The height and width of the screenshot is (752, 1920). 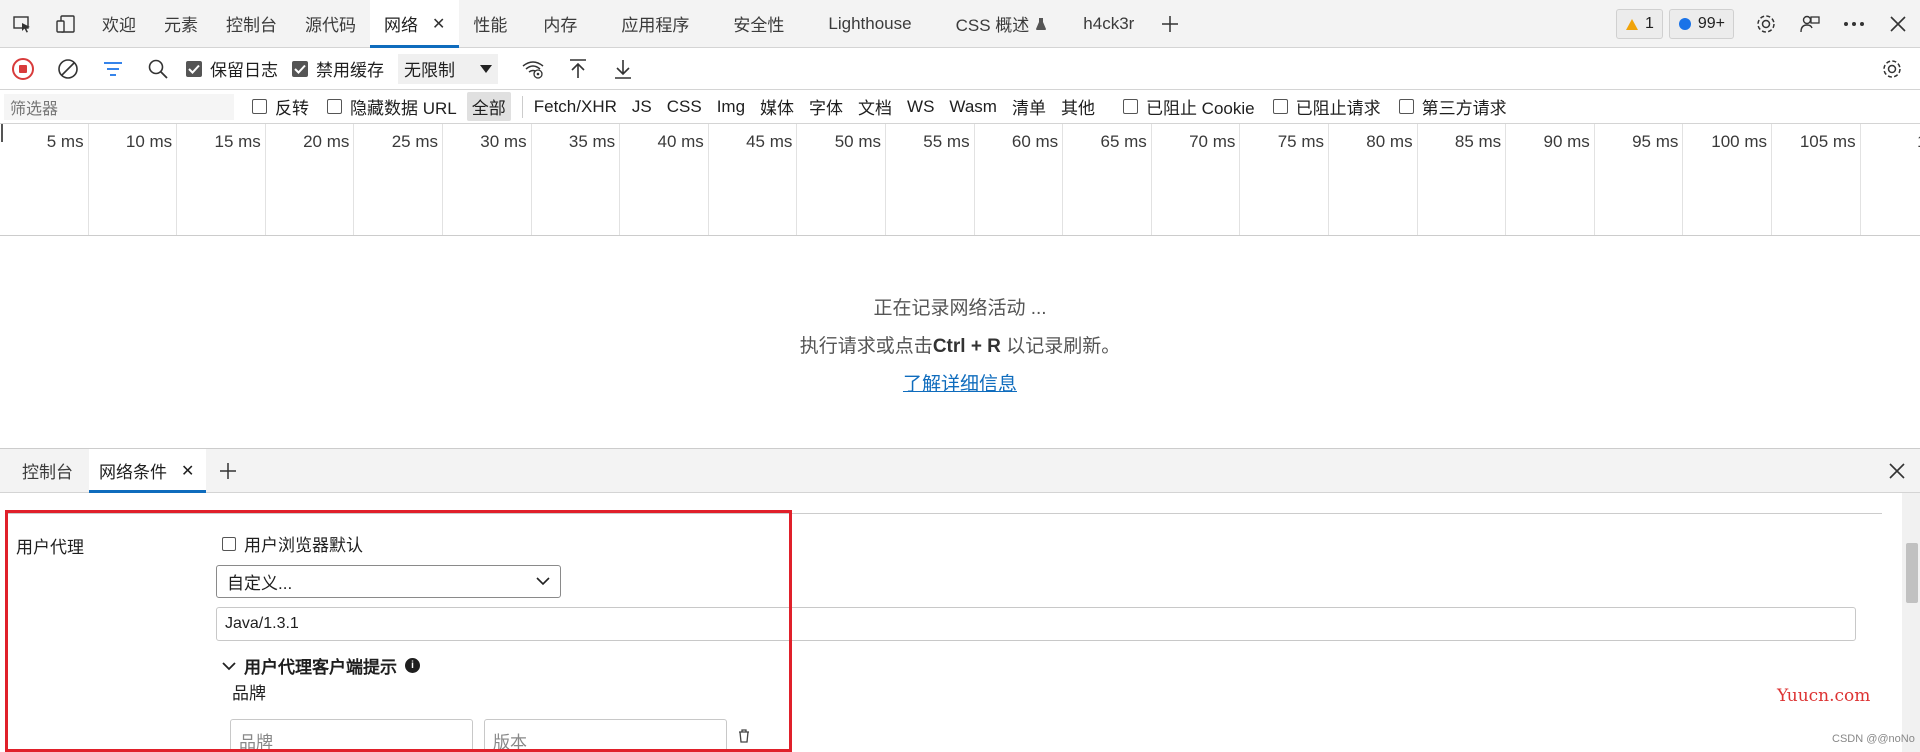 What do you see at coordinates (228, 471) in the screenshot?
I see `add-drawer-tab-icon` at bounding box center [228, 471].